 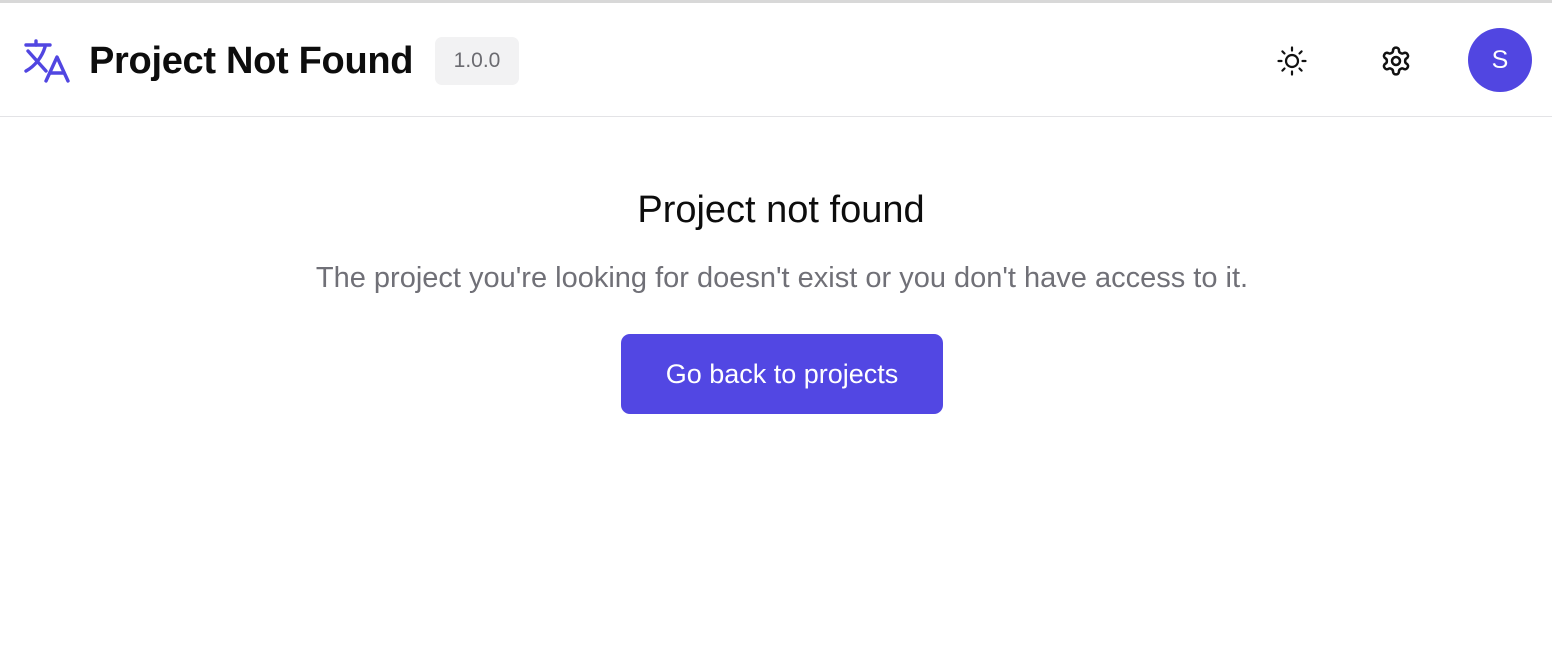 I want to click on not-found-heading: Project not found, so click(x=781, y=210).